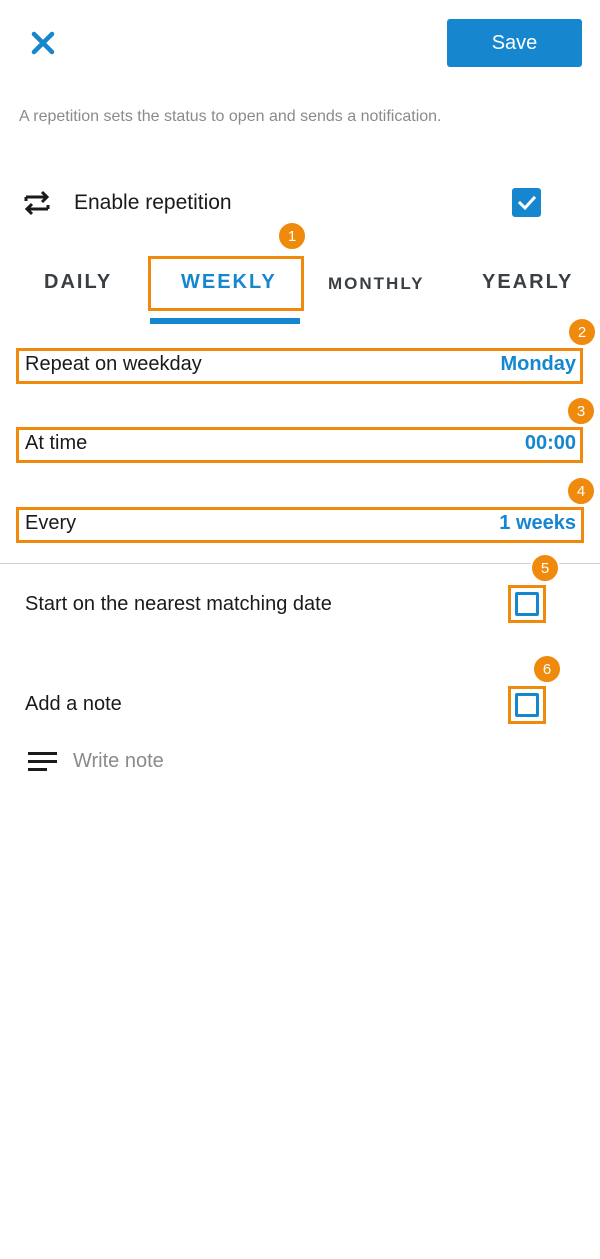 The height and width of the screenshot is (1259, 600). Describe the element at coordinates (73, 704) in the screenshot. I see `add-note-label: Add a note` at that location.